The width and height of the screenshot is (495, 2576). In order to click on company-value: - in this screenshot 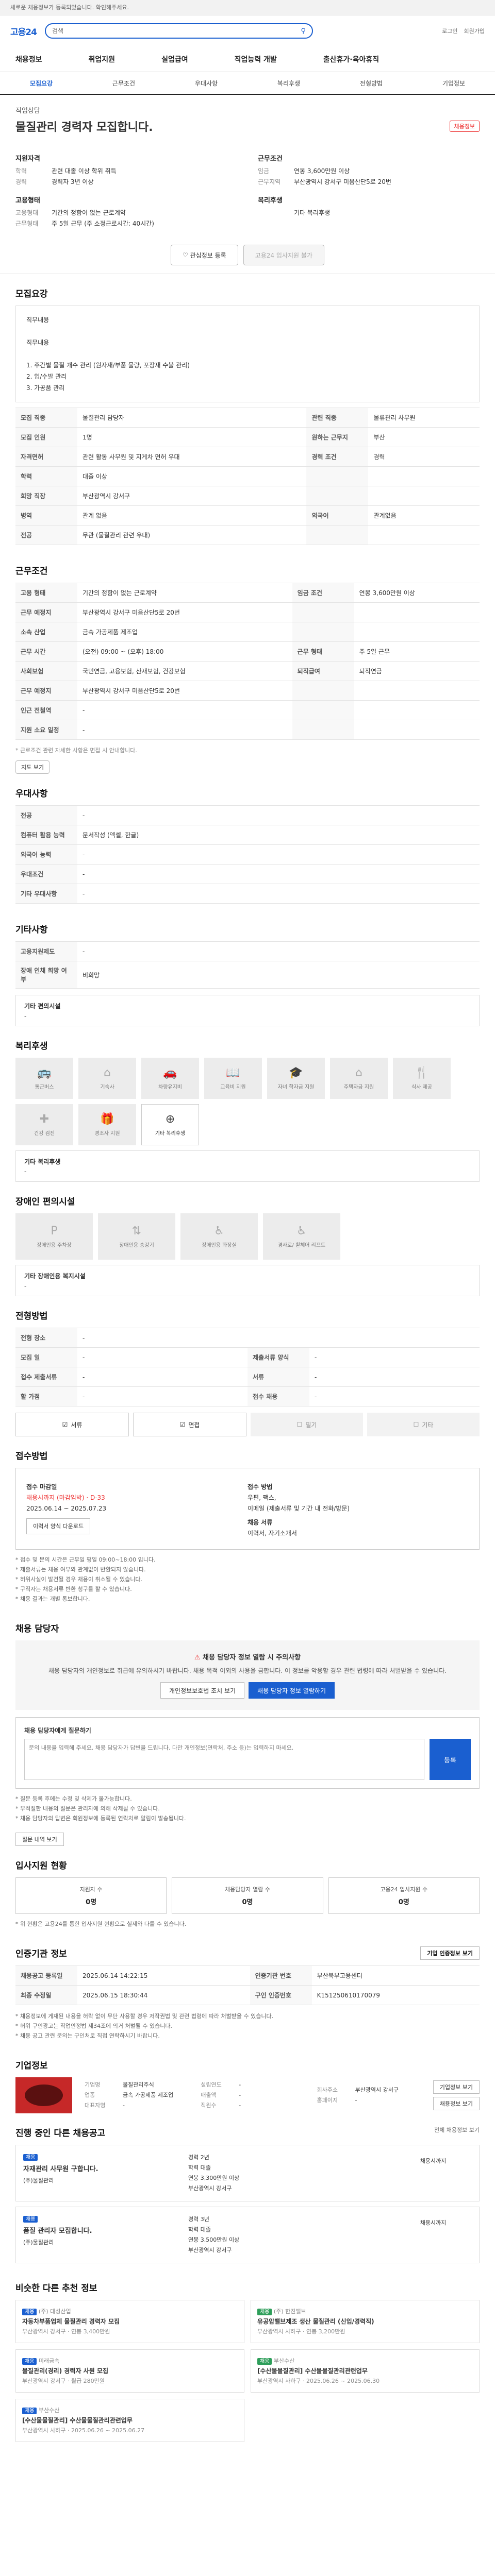, I will do `click(240, 2095)`.